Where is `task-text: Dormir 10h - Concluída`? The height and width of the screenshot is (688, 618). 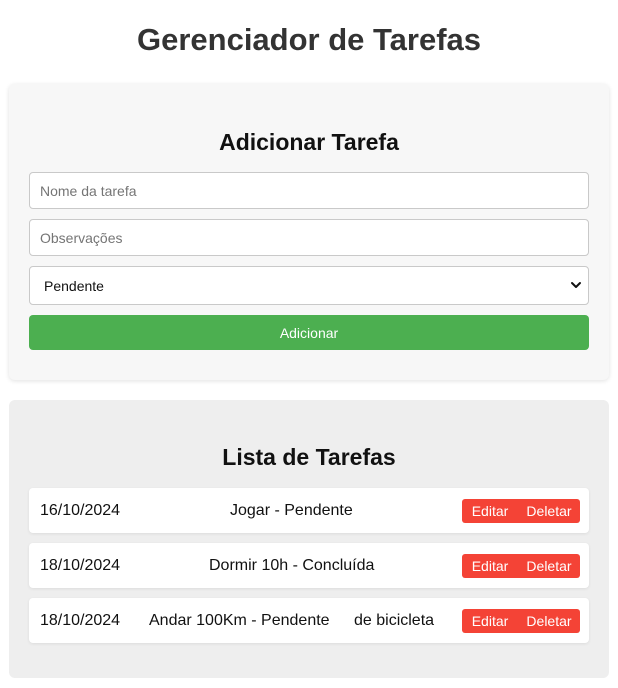
task-text: Dormir 10h - Concluída is located at coordinates (292, 565).